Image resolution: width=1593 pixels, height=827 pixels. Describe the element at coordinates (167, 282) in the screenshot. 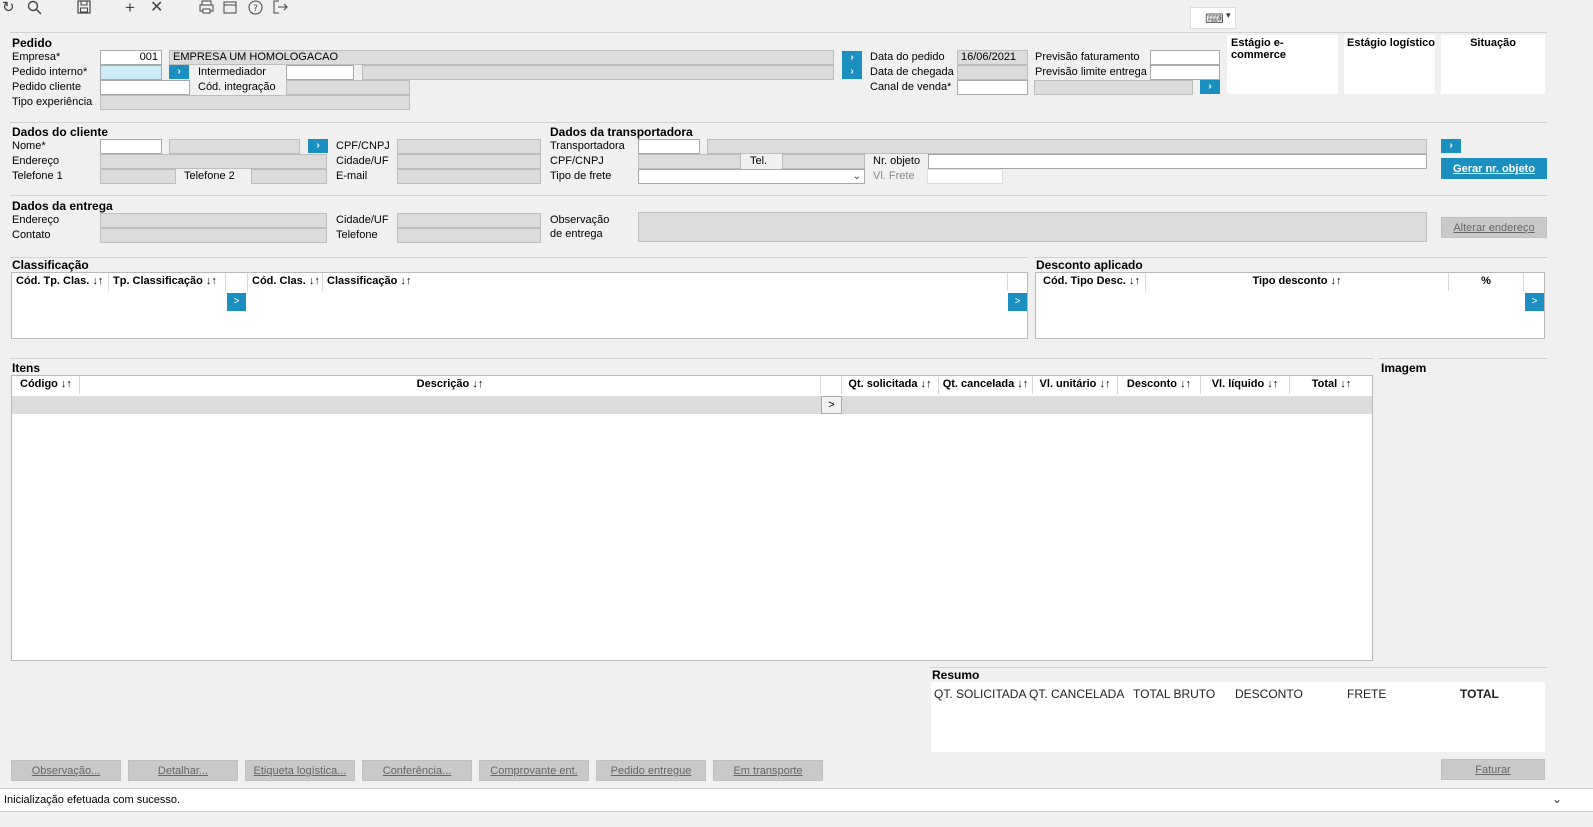

I see `col-tp-classificacao: Tp. Classificação ↓↑` at that location.